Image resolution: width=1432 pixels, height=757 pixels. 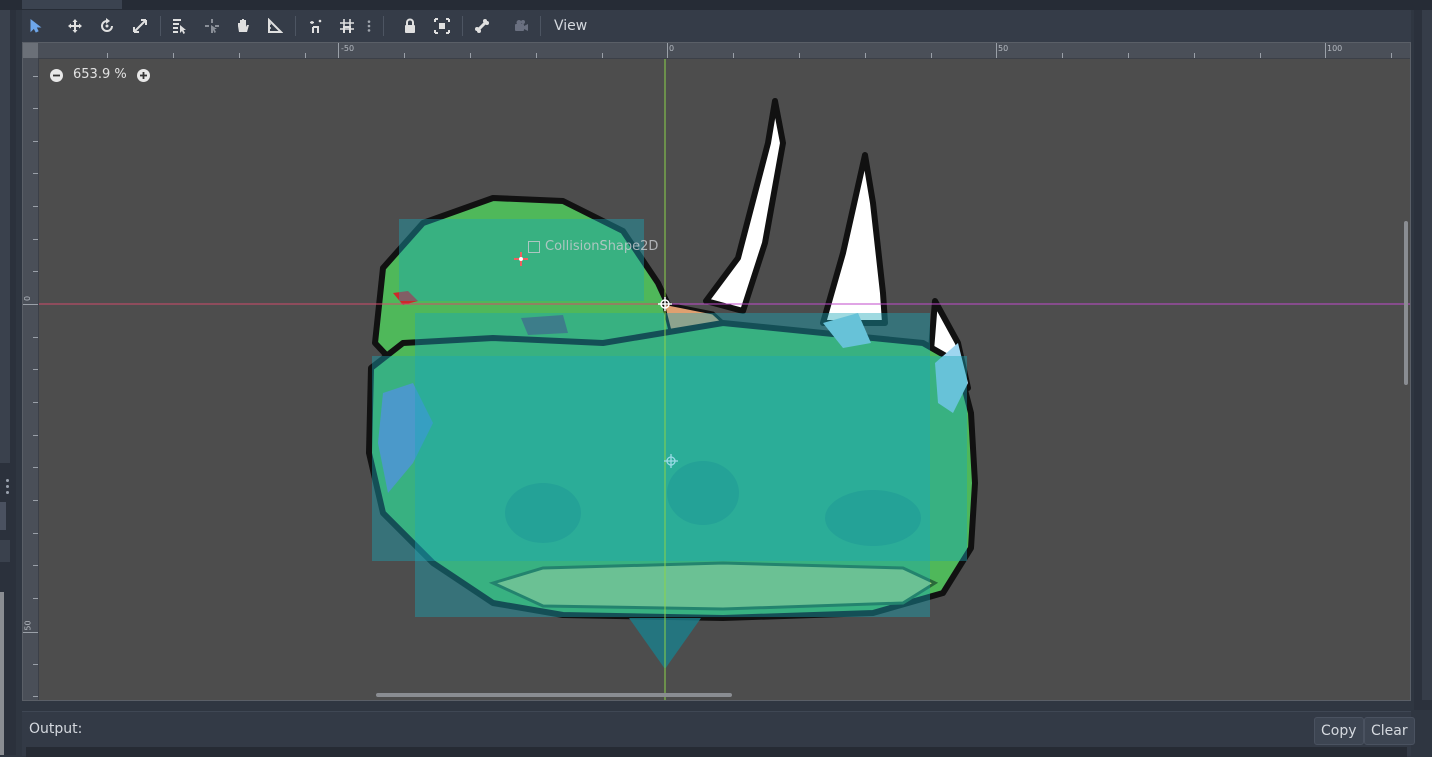 I want to click on clear-button: Clear, so click(x=1389, y=731).